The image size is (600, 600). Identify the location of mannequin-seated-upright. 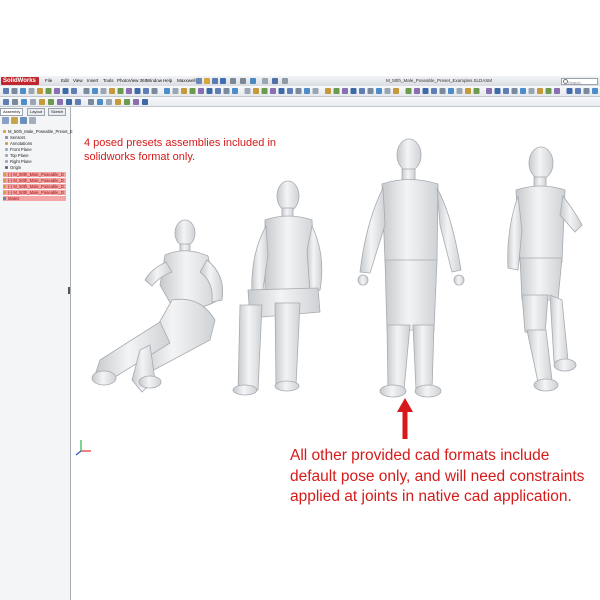
(277, 288).